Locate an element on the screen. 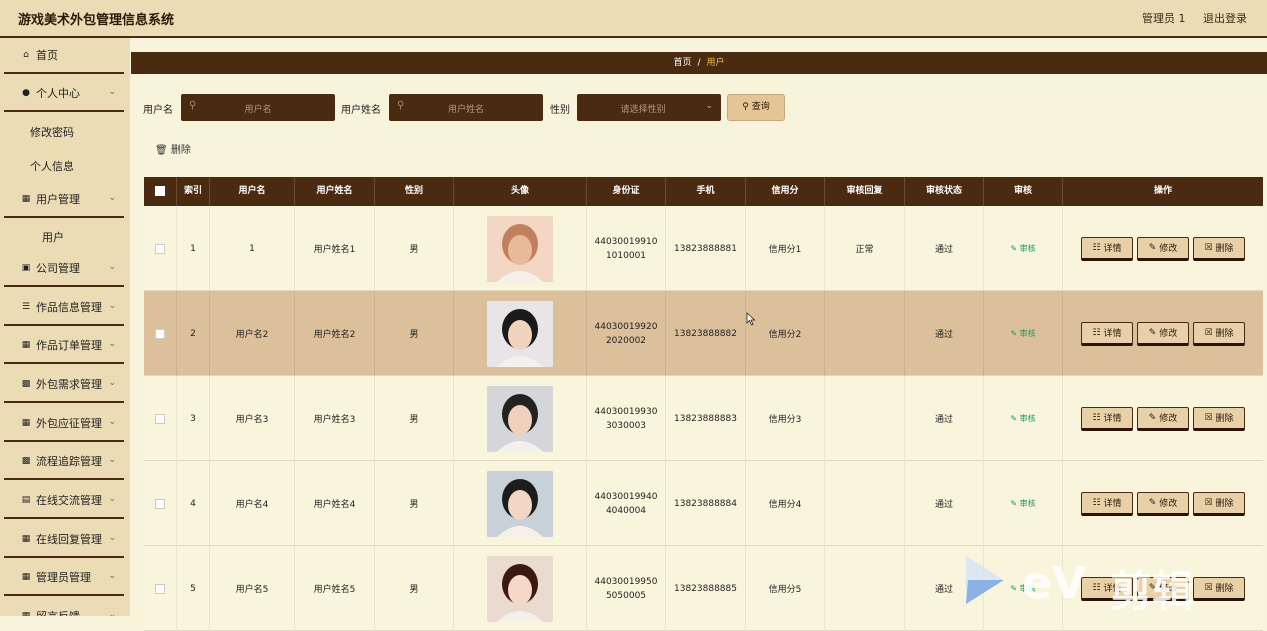 Image resolution: width=1267 pixels, height=631 pixels. sidebar-subitem-change-password: 修改密码 is located at coordinates (52, 132).